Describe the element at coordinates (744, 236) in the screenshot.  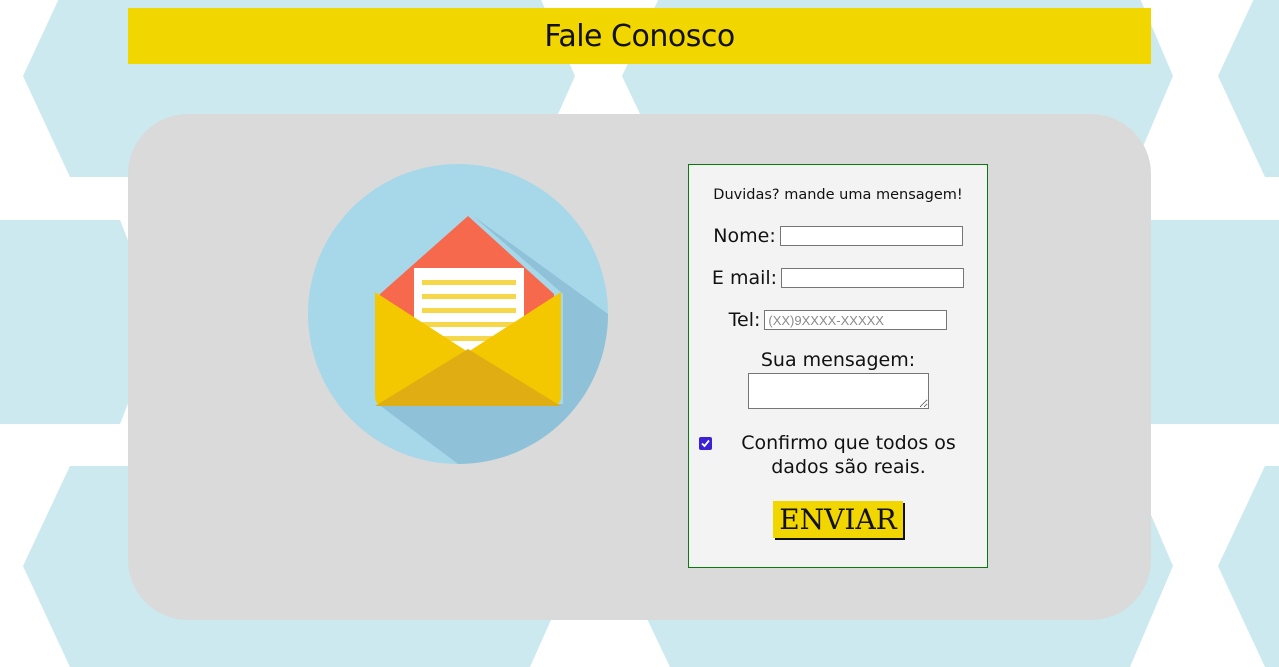
I see `name-label: Nome:` at that location.